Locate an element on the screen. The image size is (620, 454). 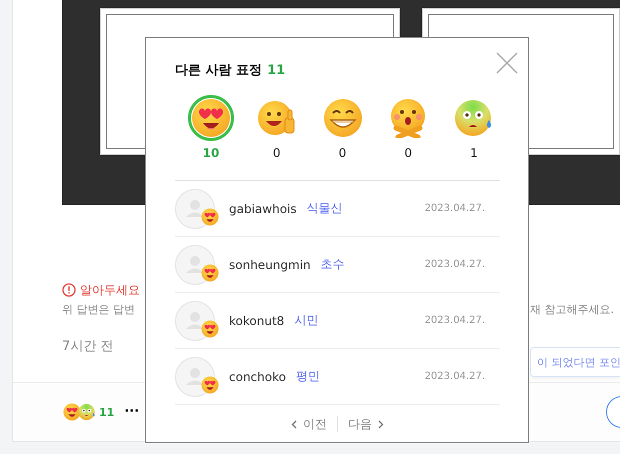
chevron-right-icon is located at coordinates (381, 424).